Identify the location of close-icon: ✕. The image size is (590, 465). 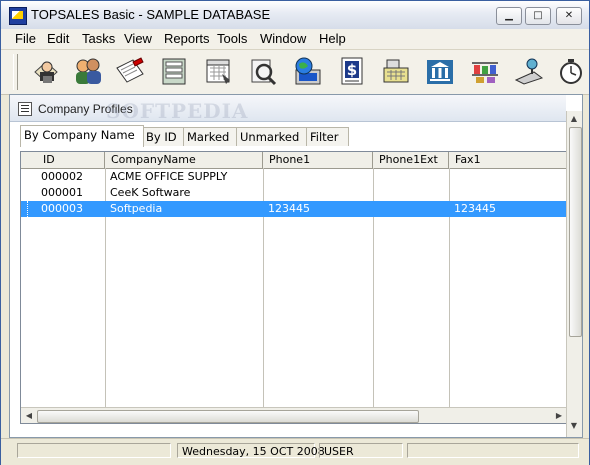
(569, 15).